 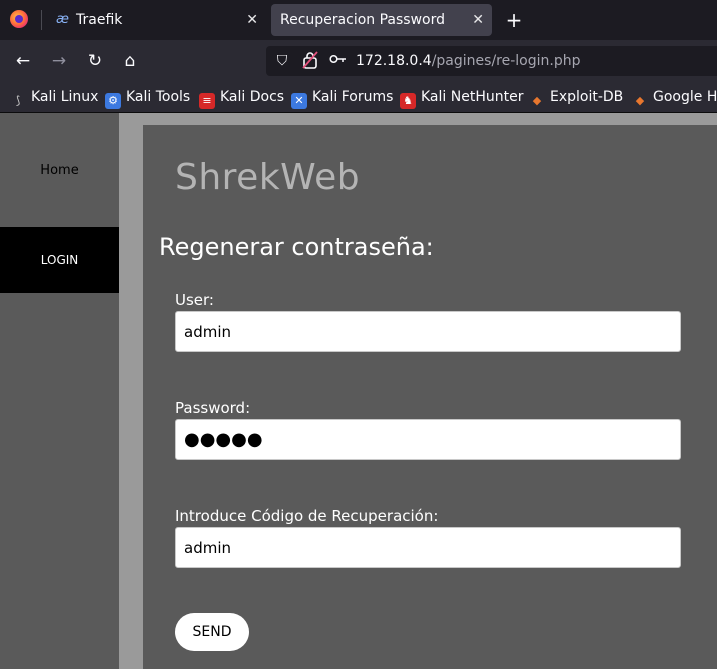 I want to click on insecure-lock-icon, so click(x=310, y=61).